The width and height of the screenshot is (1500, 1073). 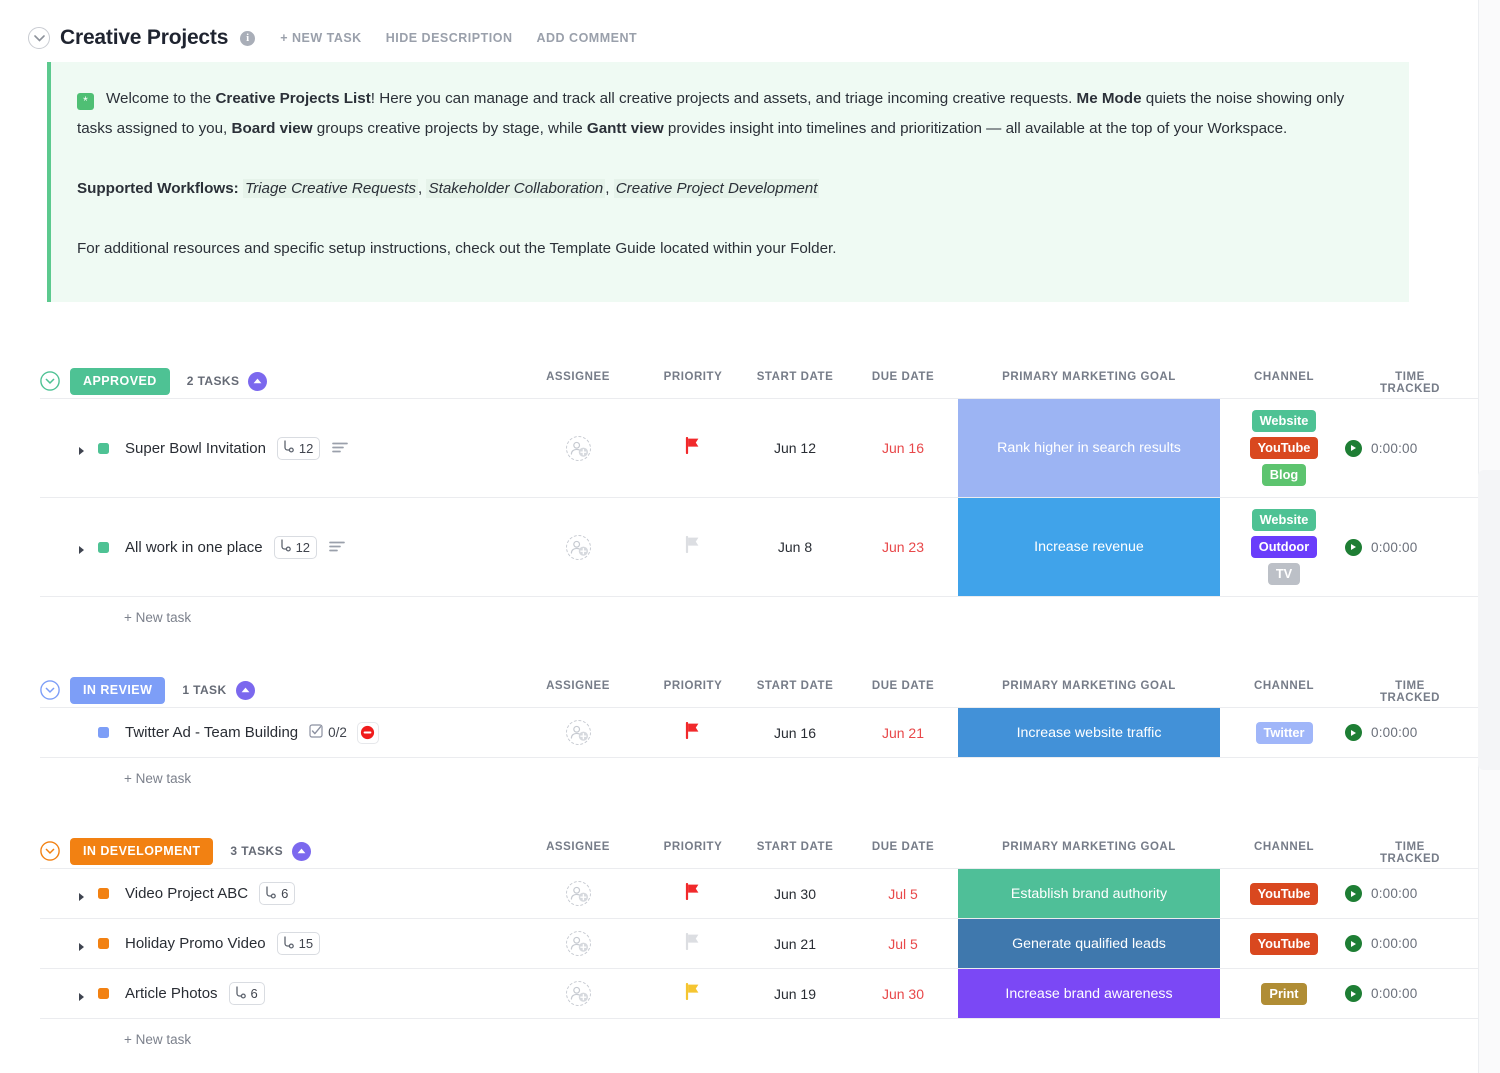 I want to click on due-date-cell: Jun 30, so click(x=903, y=993).